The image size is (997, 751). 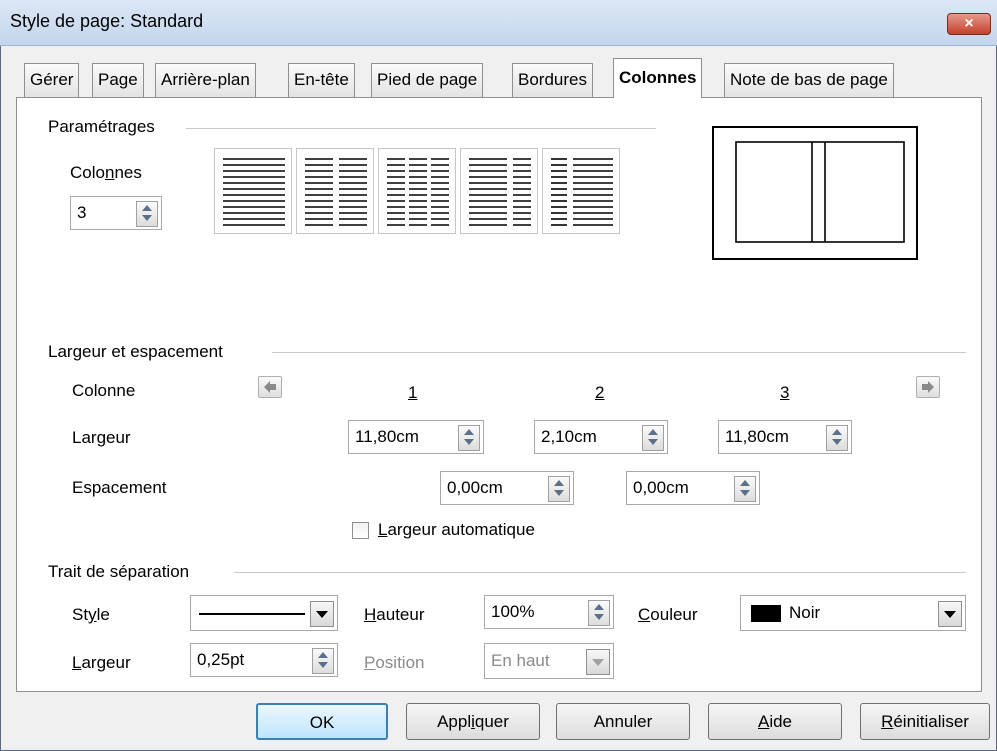 I want to click on spacing-value-1: 0,00cm, so click(x=475, y=487).